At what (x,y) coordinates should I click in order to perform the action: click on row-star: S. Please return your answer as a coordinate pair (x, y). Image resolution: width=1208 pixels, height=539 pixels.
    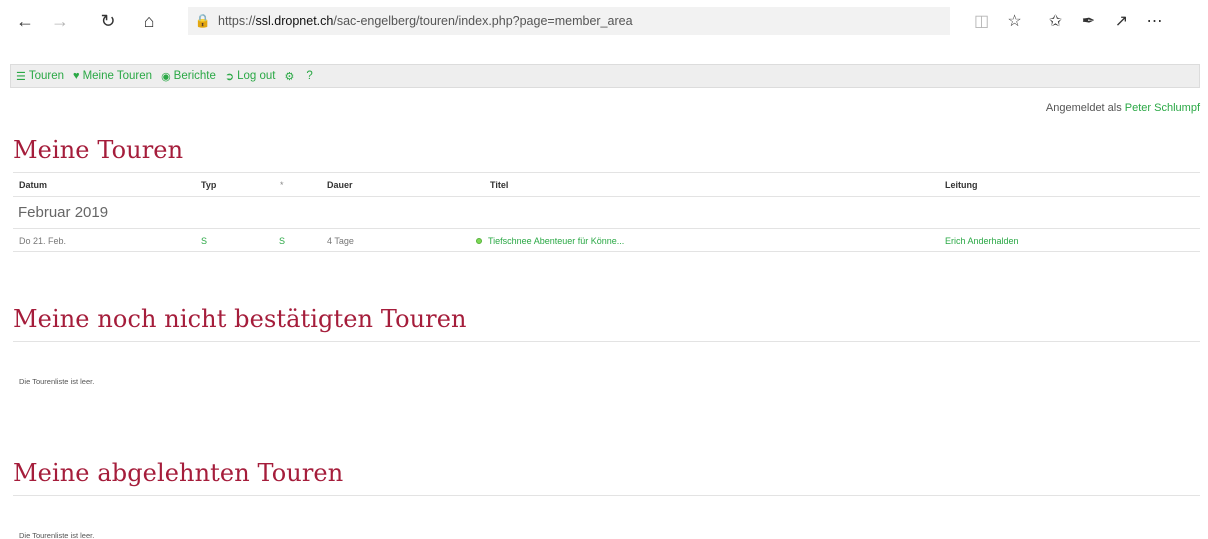
    Looking at the image, I should click on (282, 241).